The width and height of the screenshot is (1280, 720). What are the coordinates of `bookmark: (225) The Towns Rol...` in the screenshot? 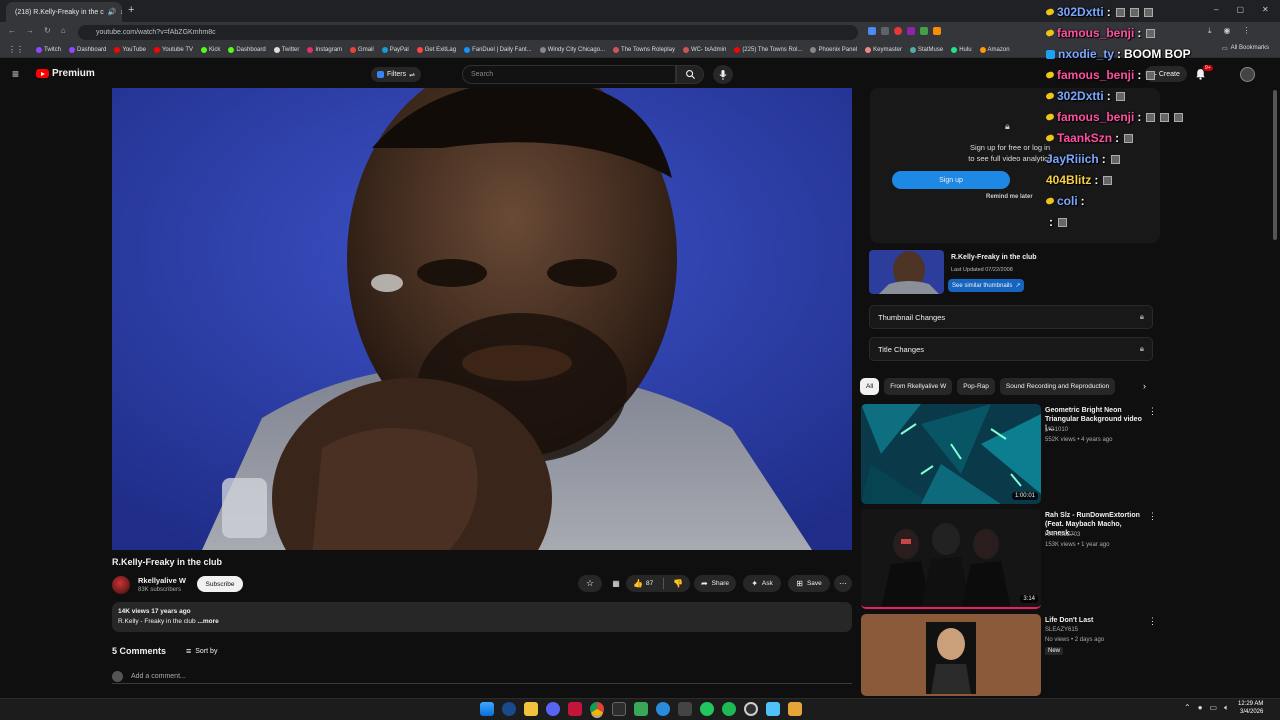 It's located at (768, 49).